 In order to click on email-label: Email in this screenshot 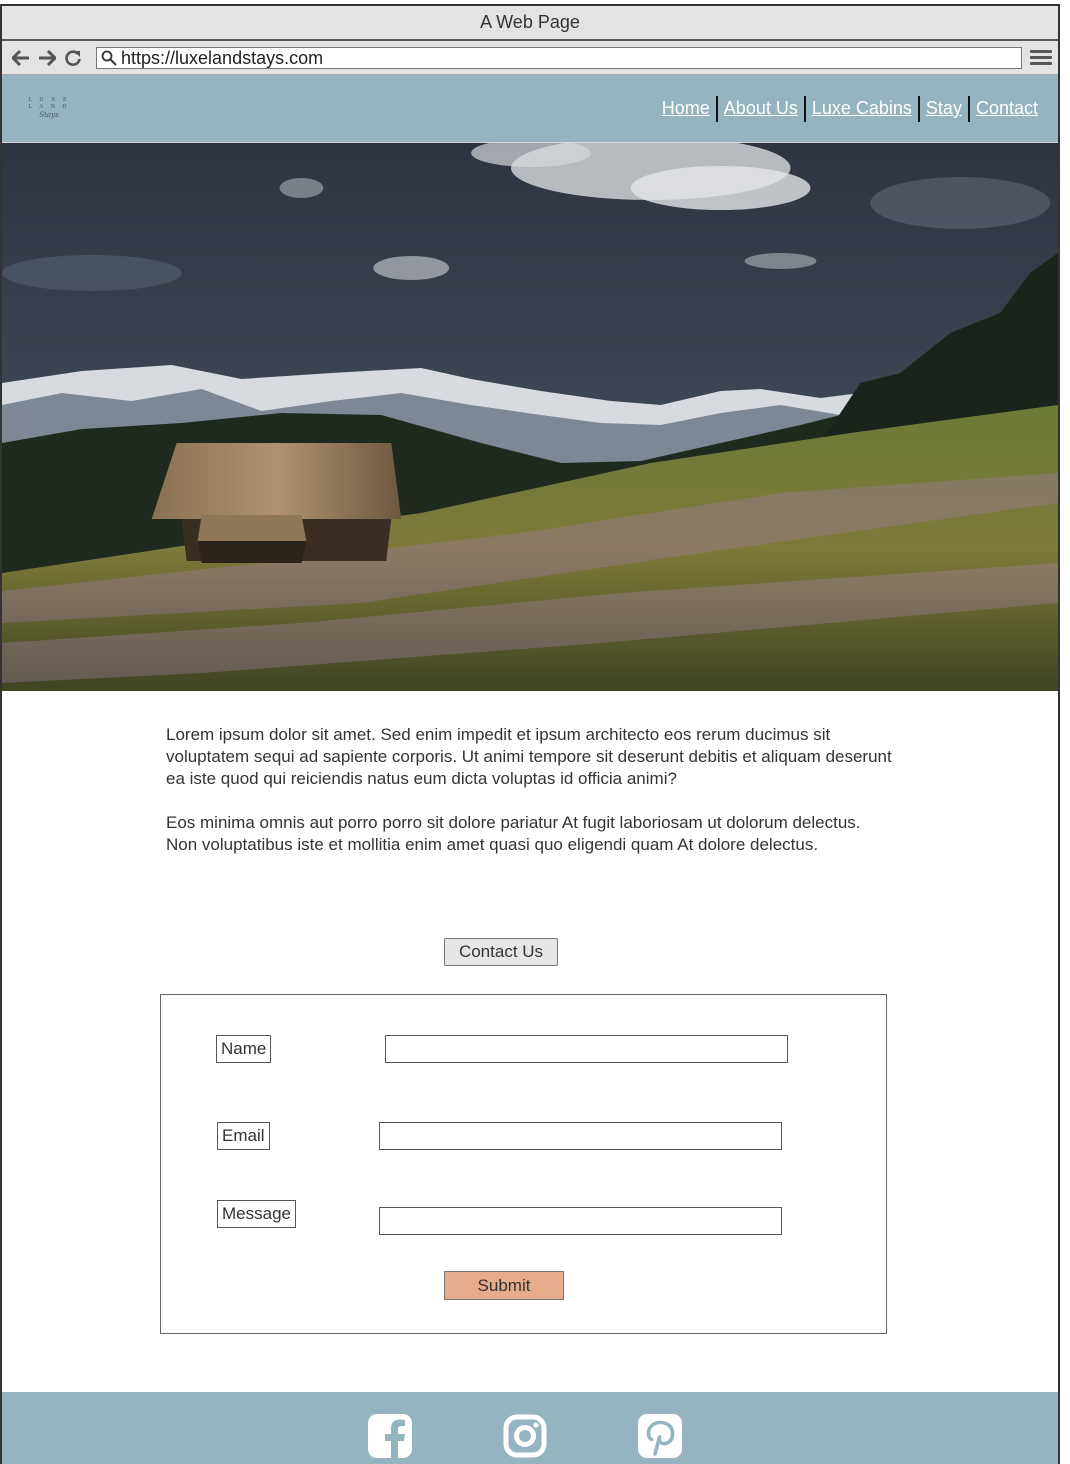, I will do `click(243, 1136)`.